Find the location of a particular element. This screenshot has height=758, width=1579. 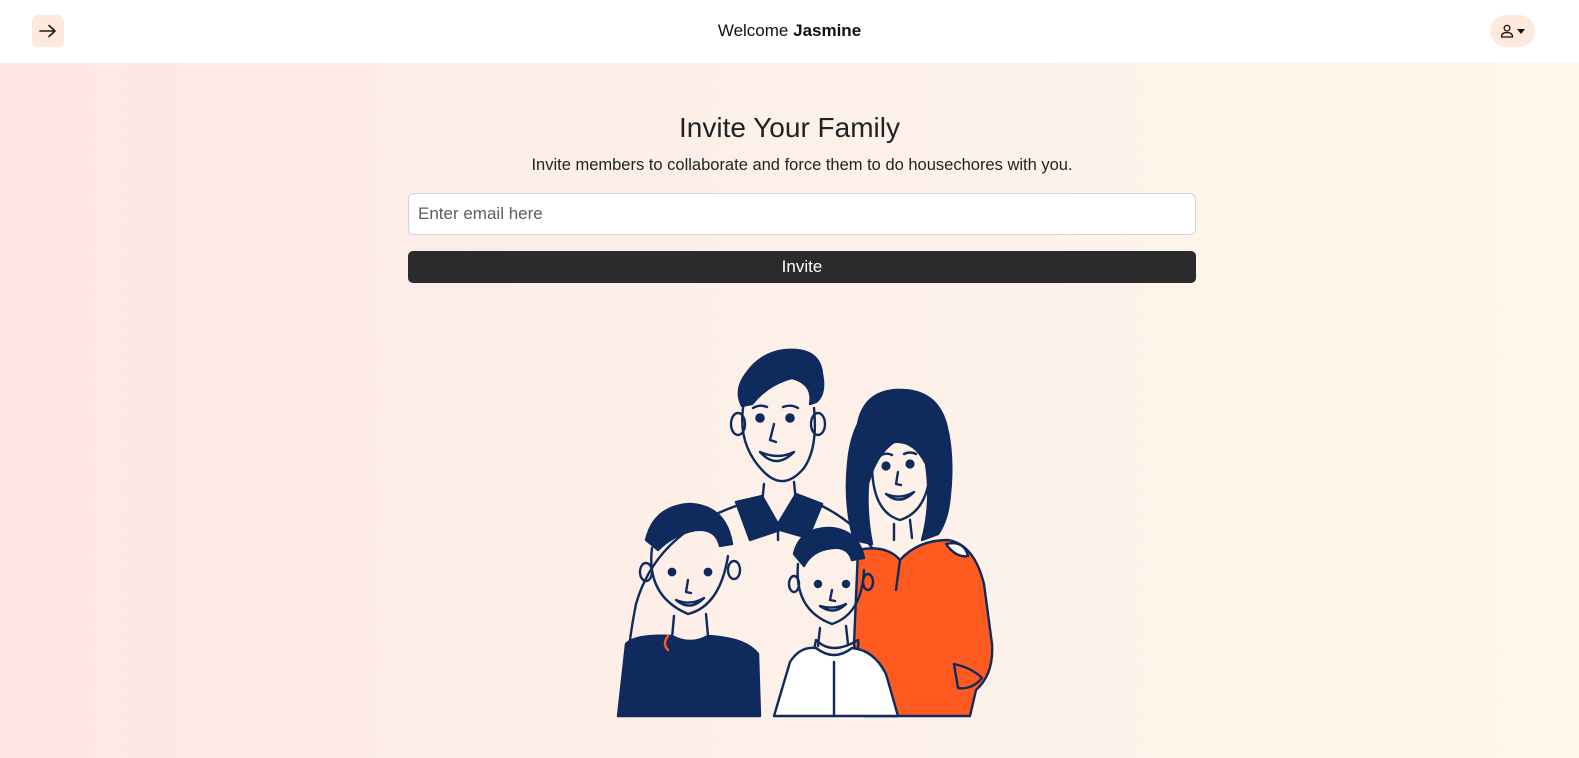

person-icon is located at coordinates (1507, 31).